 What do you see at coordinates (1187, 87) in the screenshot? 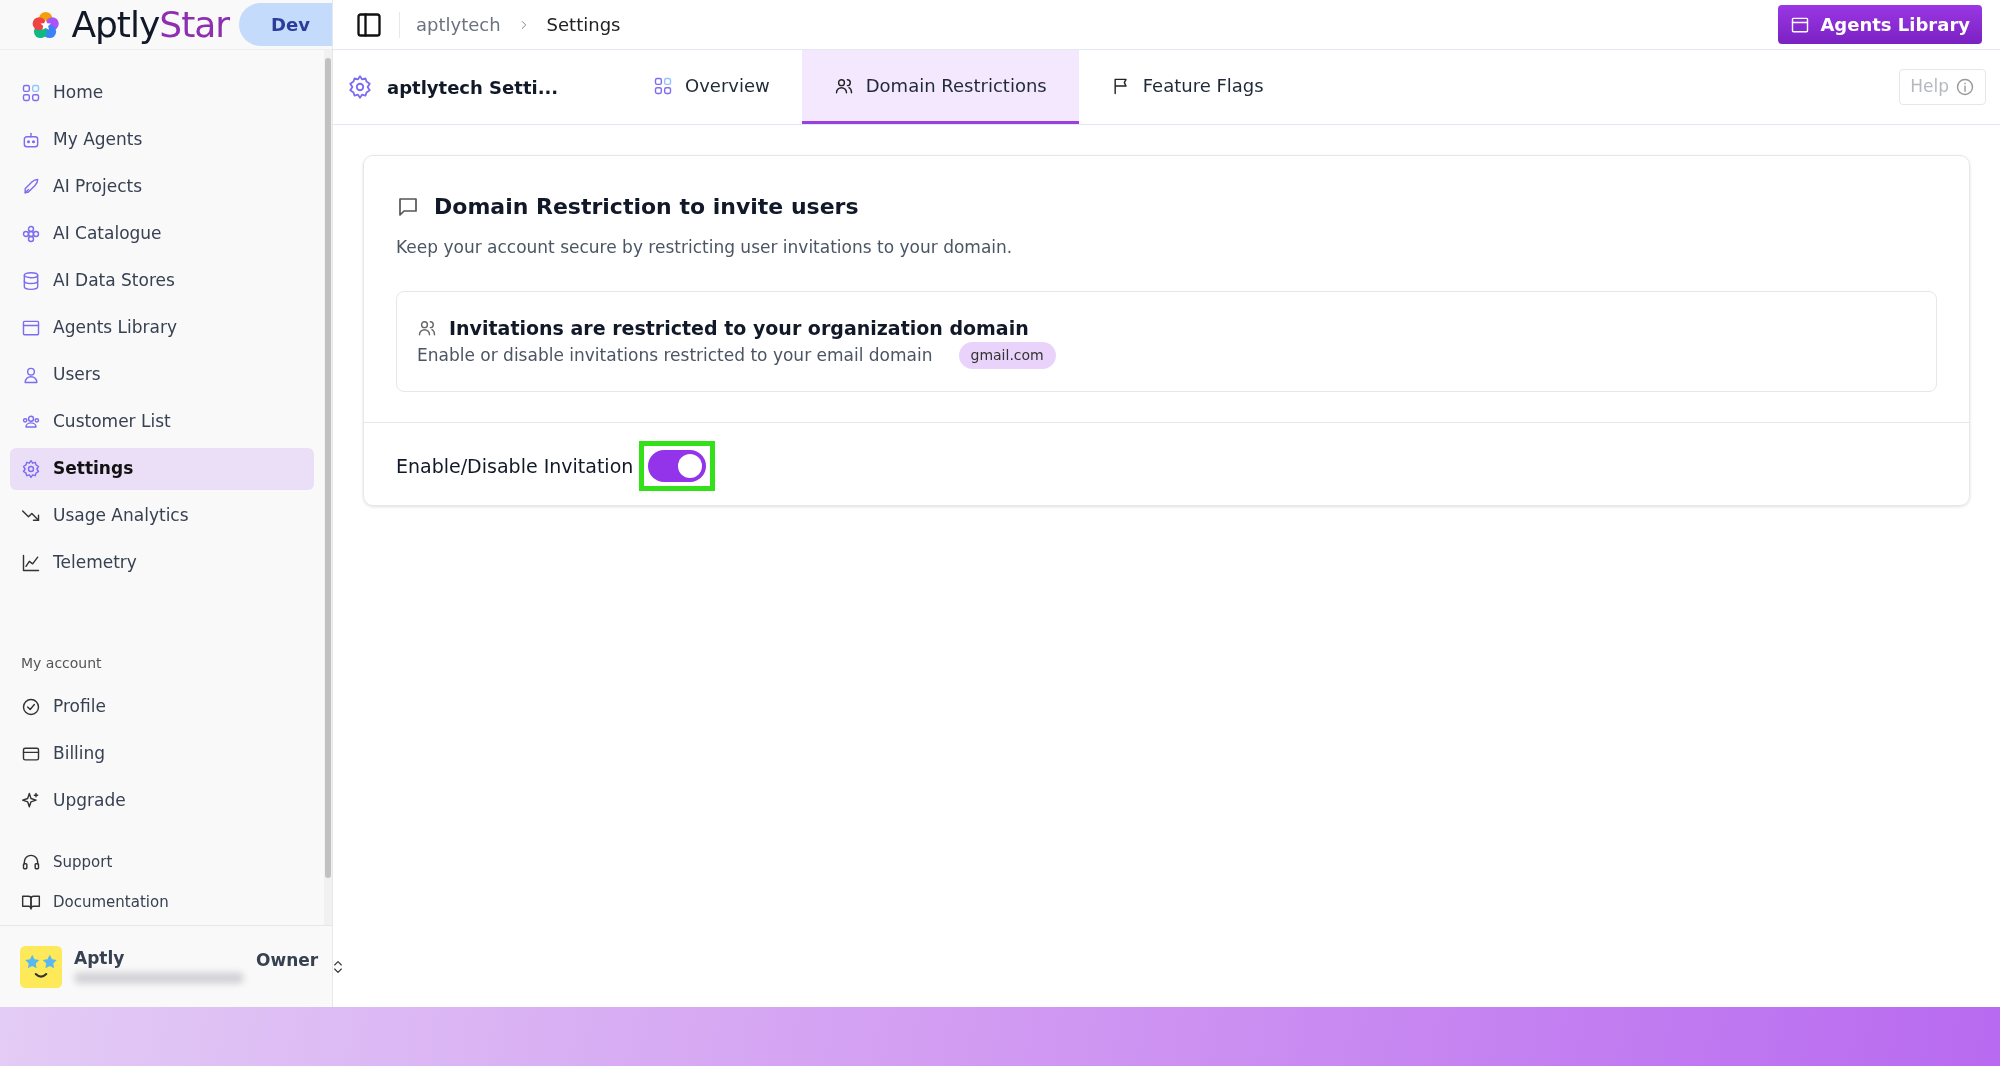
I see `tab: Feature Flags` at bounding box center [1187, 87].